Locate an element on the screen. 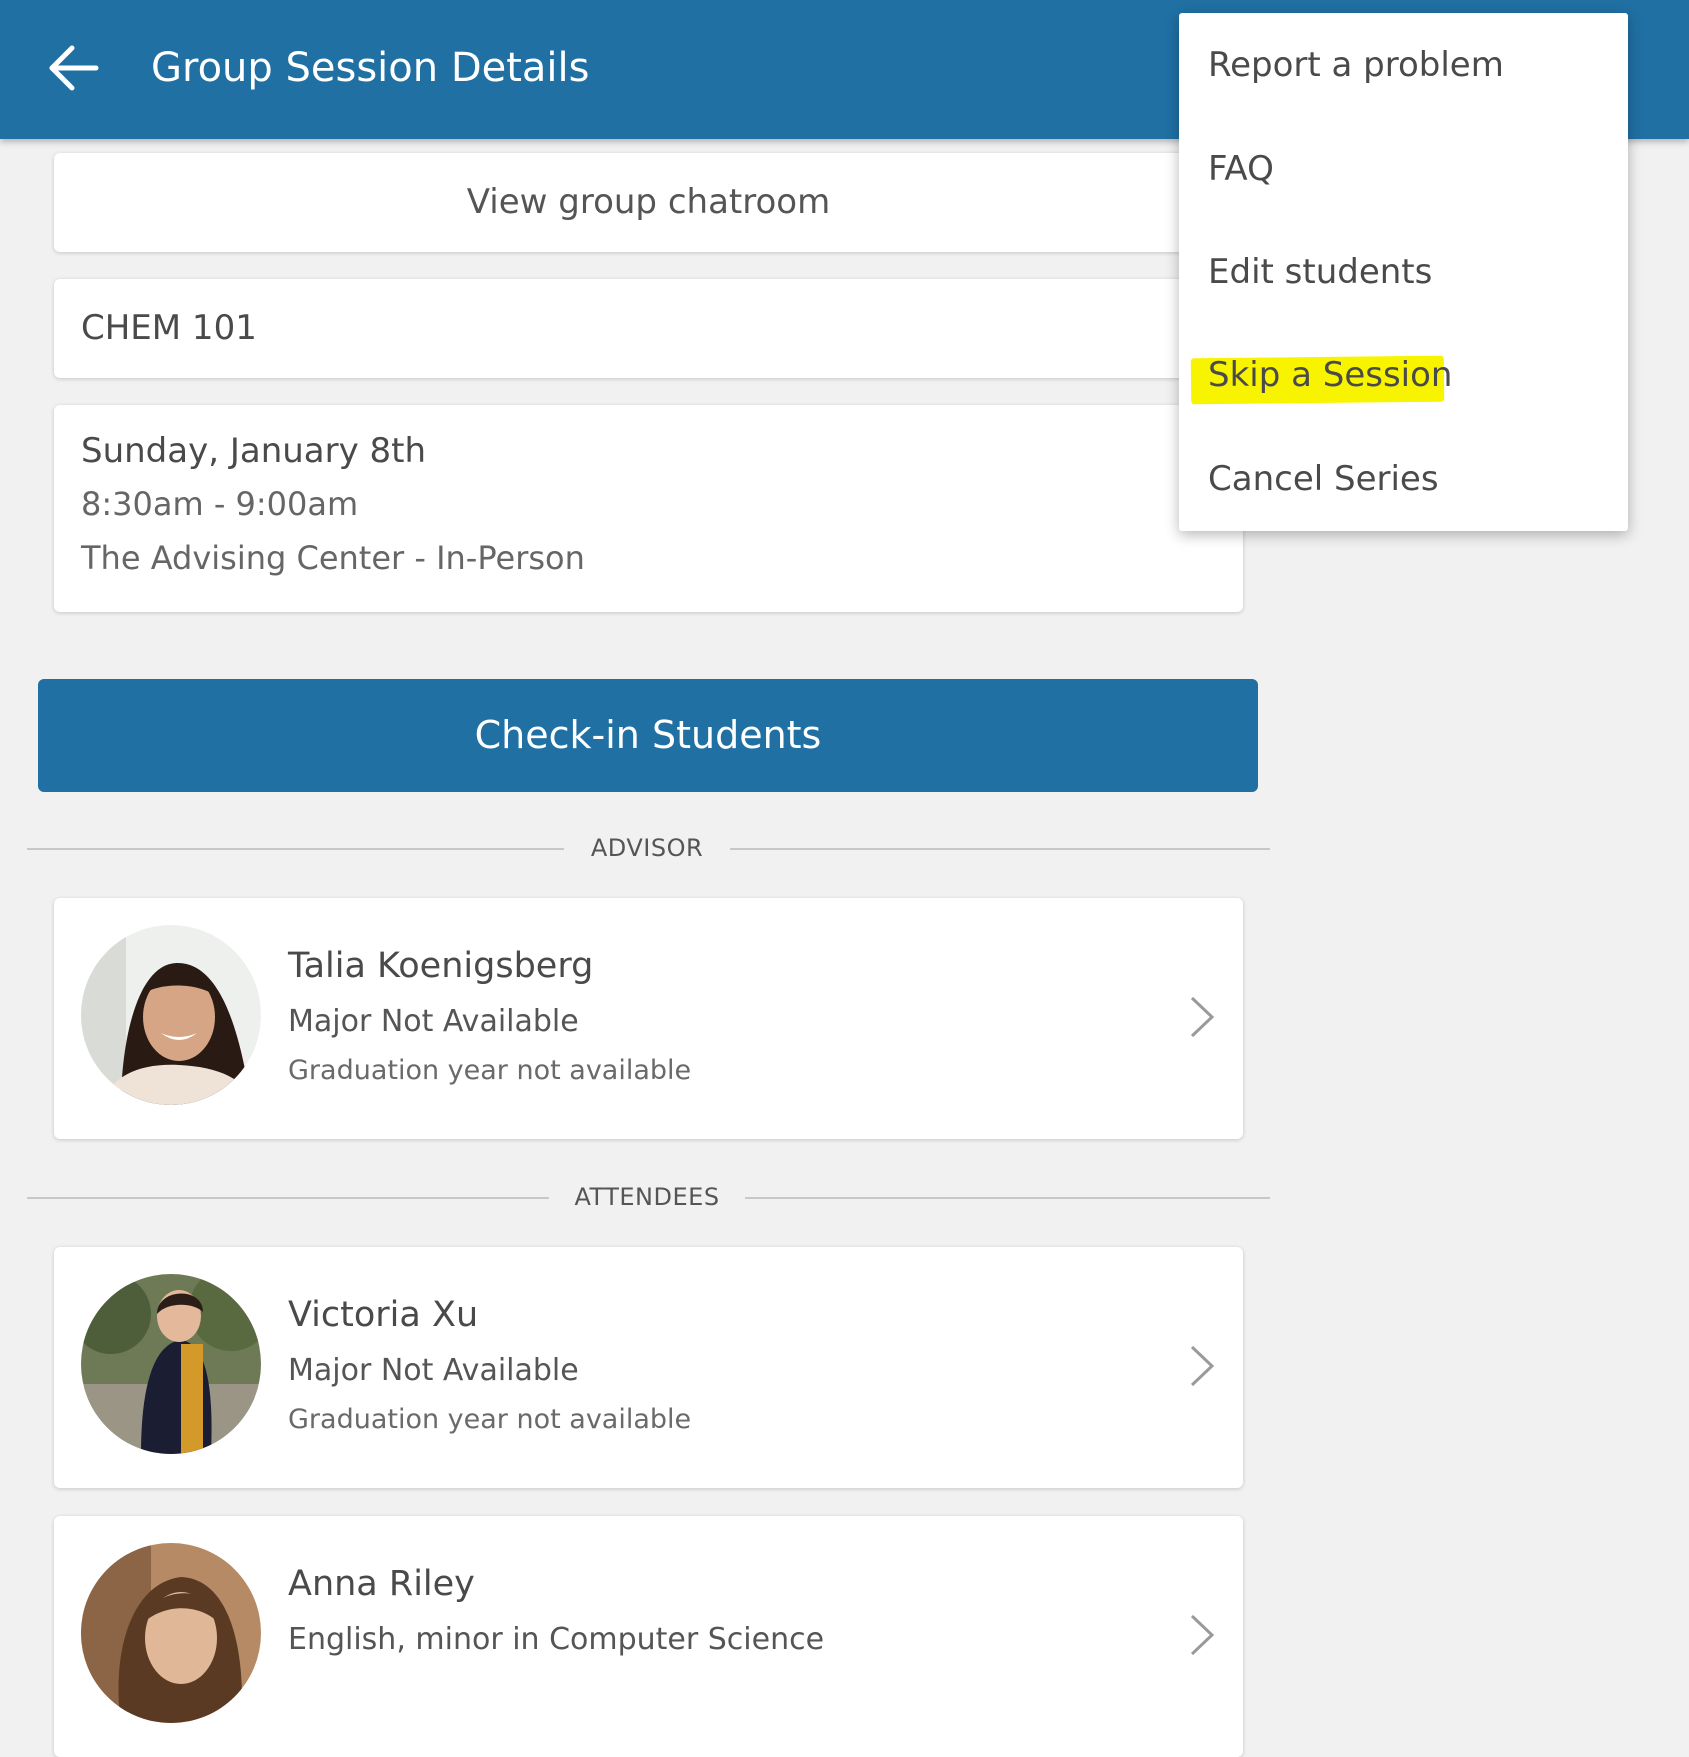 The width and height of the screenshot is (1689, 1757). attendee-major: English, minor in Computer Science is located at coordinates (556, 1639).